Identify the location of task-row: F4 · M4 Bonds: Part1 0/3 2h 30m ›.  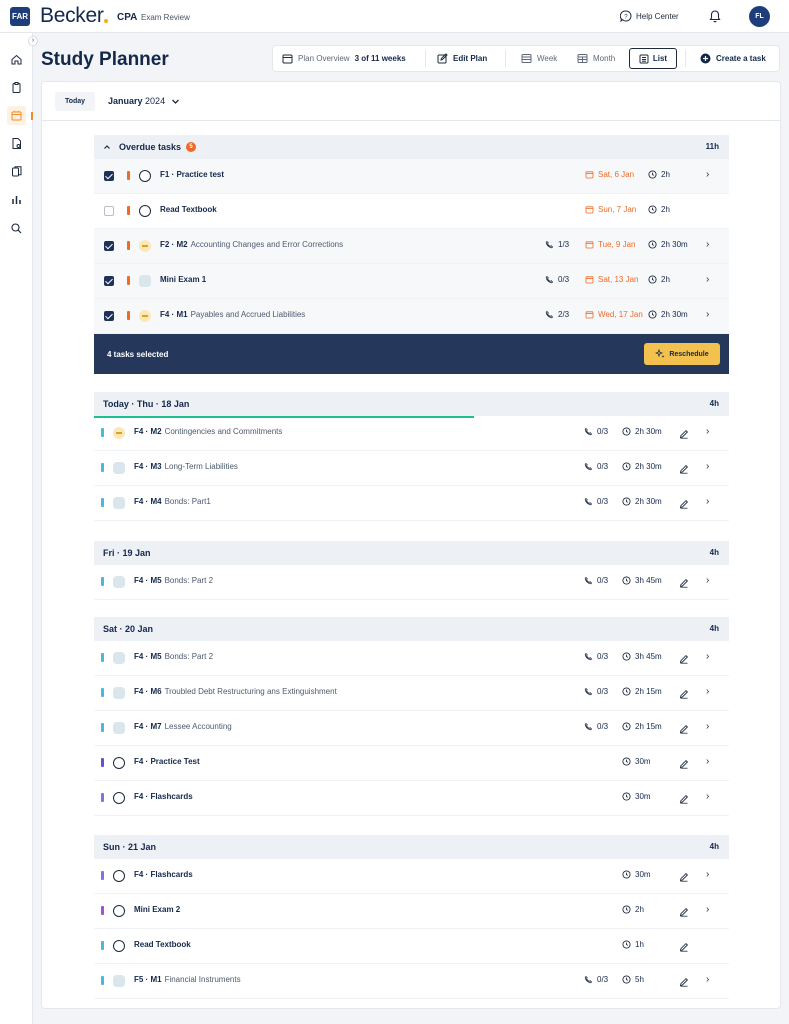
(411, 503).